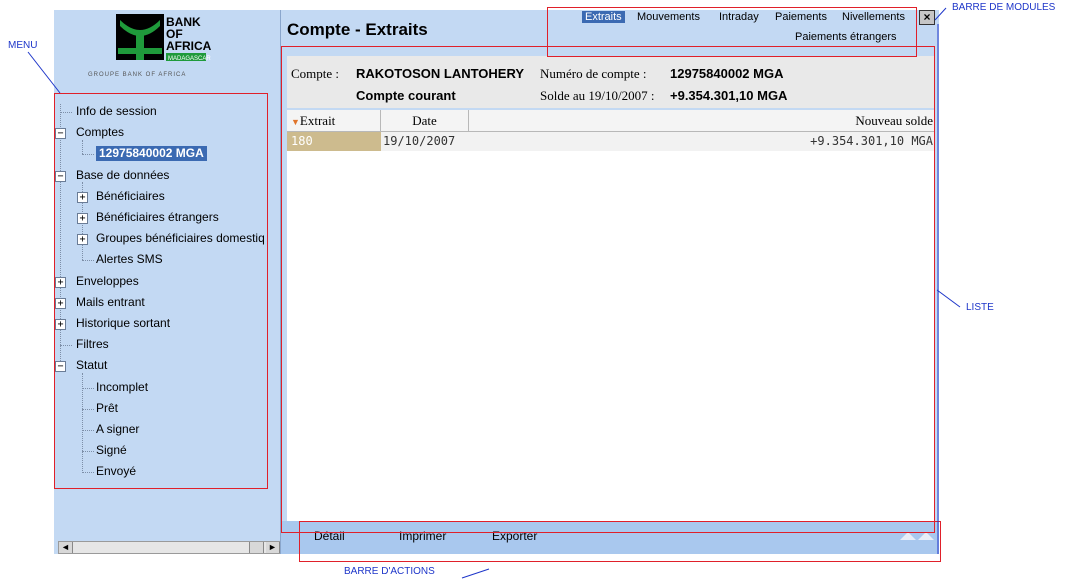 The width and height of the screenshot is (1080, 581). Describe the element at coordinates (1004, 7) in the screenshot. I see `modules-annotation-label: BARRE DE MODULES` at that location.